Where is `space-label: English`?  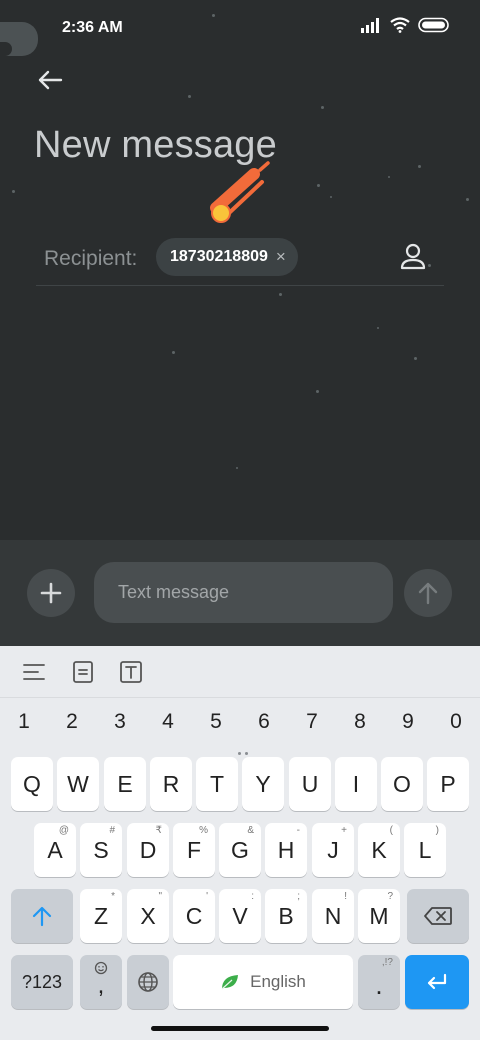
space-label: English is located at coordinates (278, 981).